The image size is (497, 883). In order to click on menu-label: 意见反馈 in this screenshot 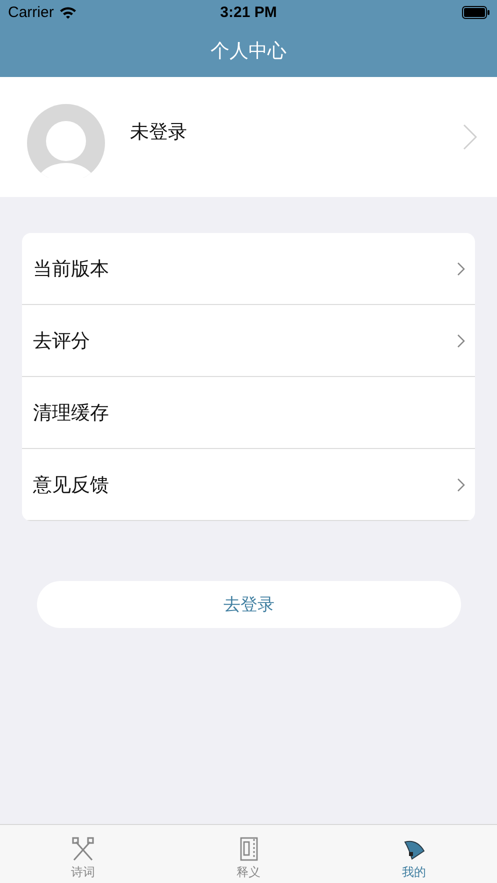, I will do `click(71, 485)`.